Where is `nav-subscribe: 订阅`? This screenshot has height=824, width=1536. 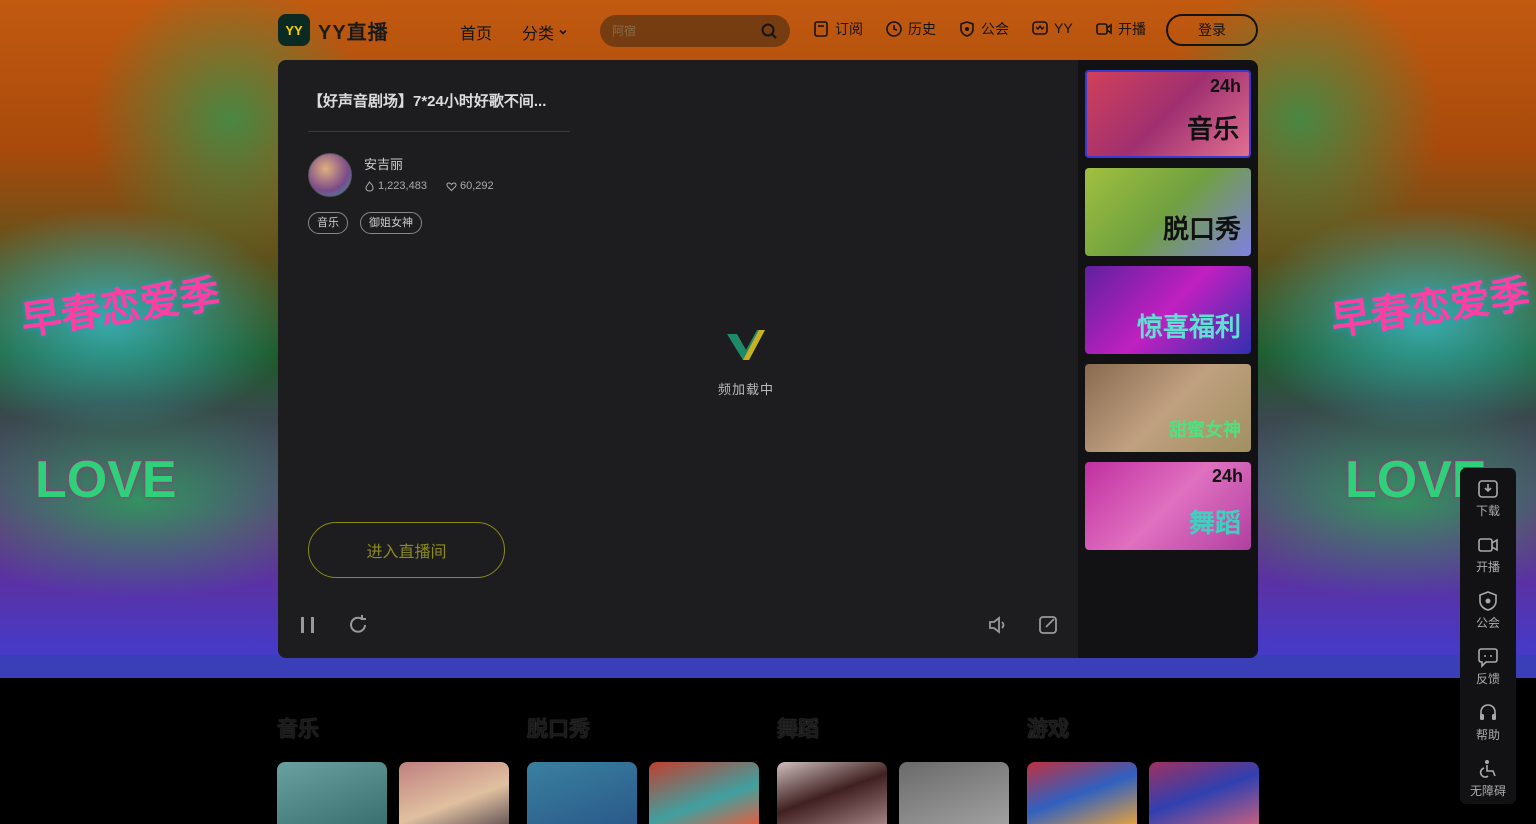 nav-subscribe: 订阅 is located at coordinates (837, 29).